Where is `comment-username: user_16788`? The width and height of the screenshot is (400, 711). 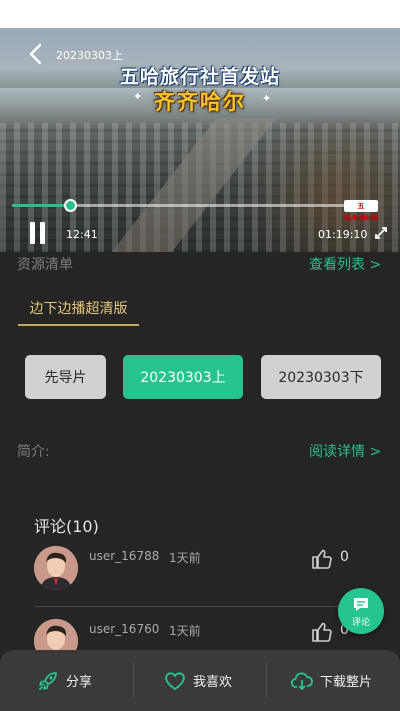
comment-username: user_16788 is located at coordinates (124, 556).